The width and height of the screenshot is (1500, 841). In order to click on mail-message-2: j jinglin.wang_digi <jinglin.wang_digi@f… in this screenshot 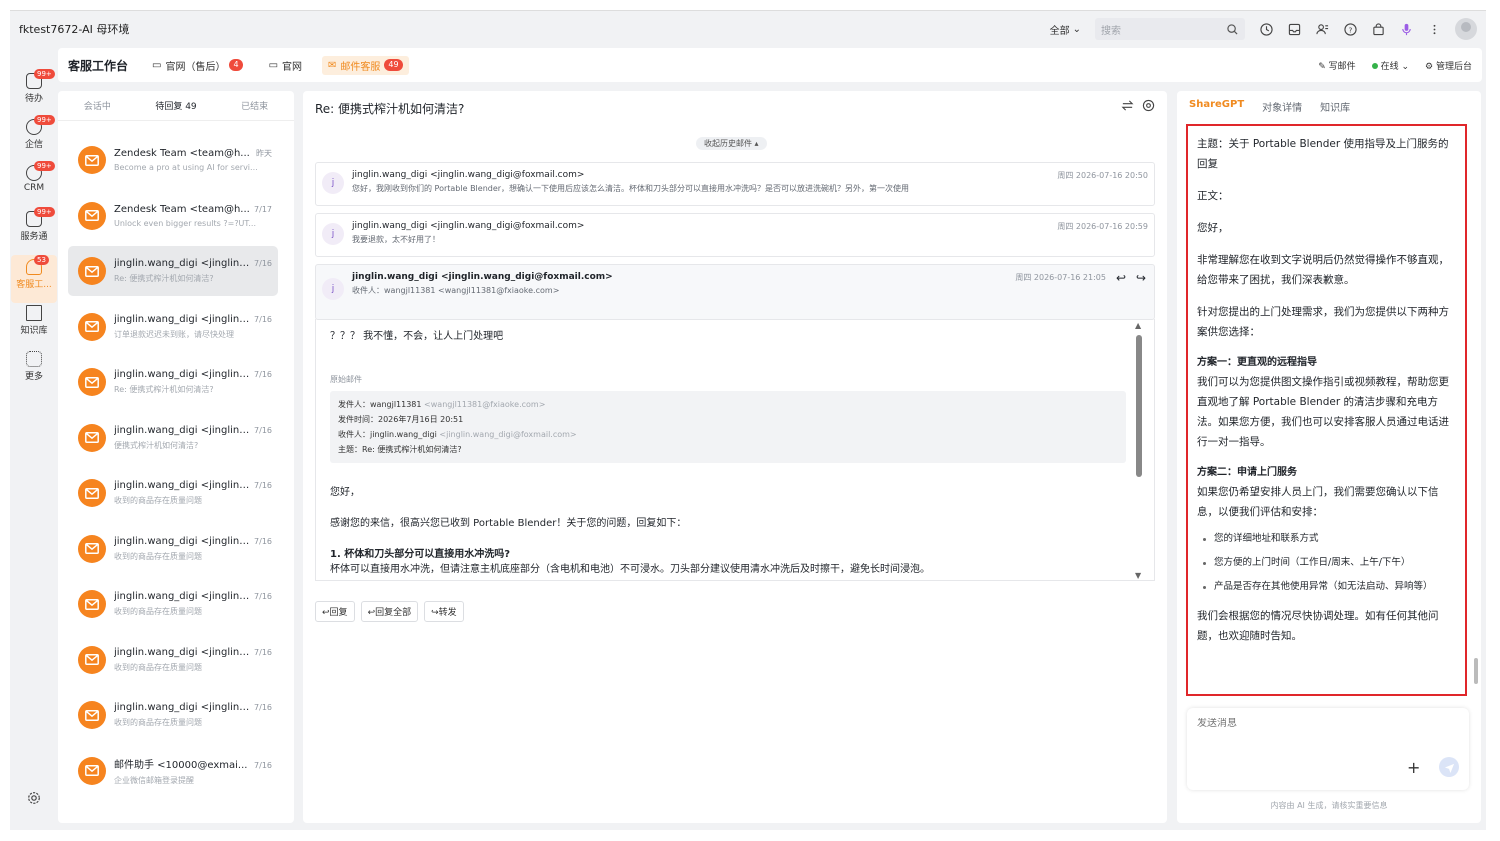, I will do `click(735, 235)`.